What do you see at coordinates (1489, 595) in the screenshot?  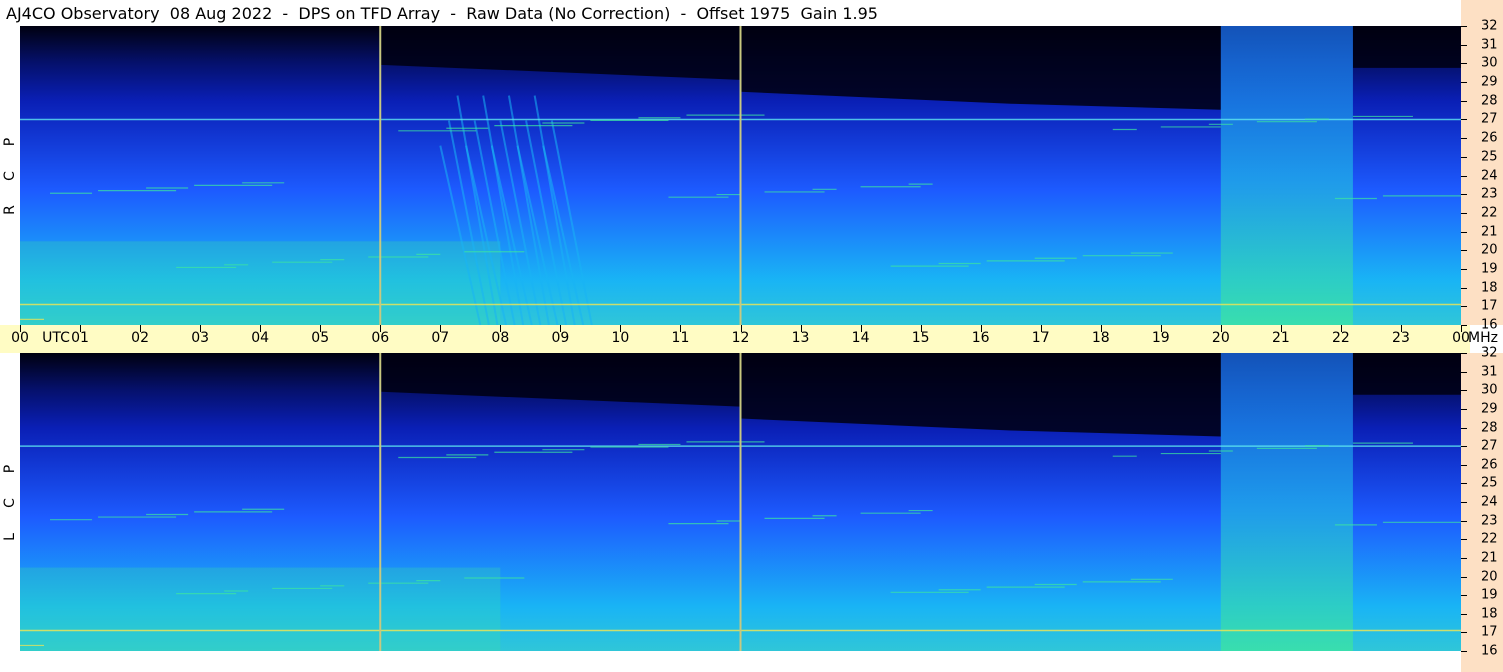 I see `frequency-tick-label: 19` at bounding box center [1489, 595].